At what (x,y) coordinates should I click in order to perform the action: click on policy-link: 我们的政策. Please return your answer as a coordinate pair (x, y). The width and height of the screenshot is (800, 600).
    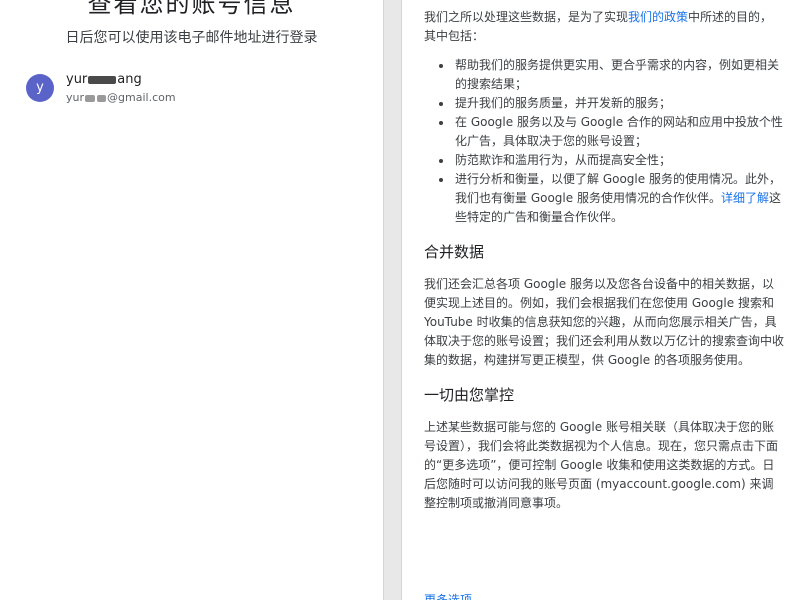
    Looking at the image, I should click on (658, 17).